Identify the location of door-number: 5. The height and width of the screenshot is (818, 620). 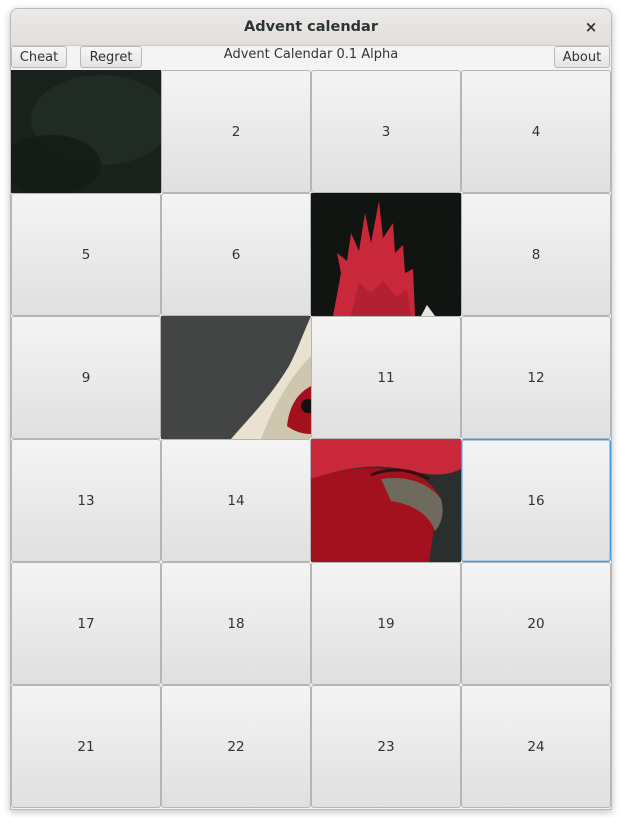
(86, 254).